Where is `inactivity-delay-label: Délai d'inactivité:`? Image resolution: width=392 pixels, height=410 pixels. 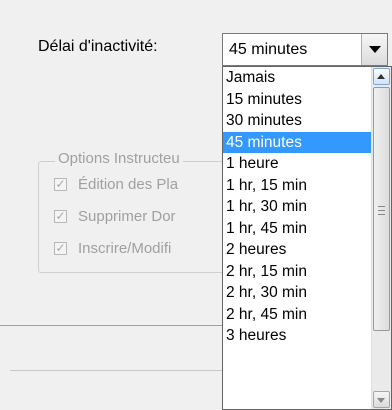
inactivity-delay-label: Délai d'inactivité: is located at coordinates (98, 46).